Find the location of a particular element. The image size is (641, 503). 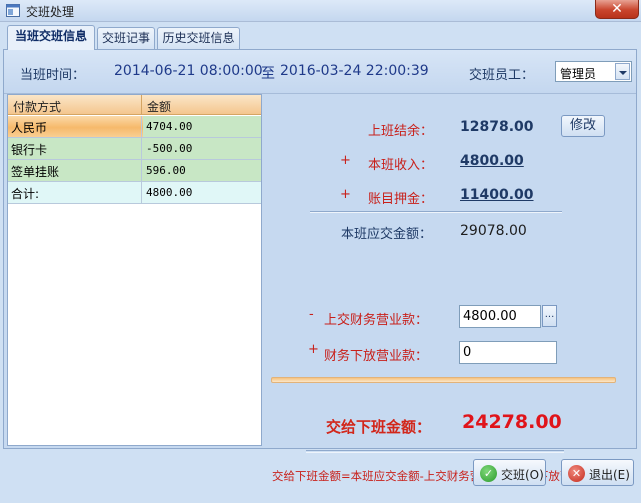

handover-value: 24278.00 is located at coordinates (512, 422).